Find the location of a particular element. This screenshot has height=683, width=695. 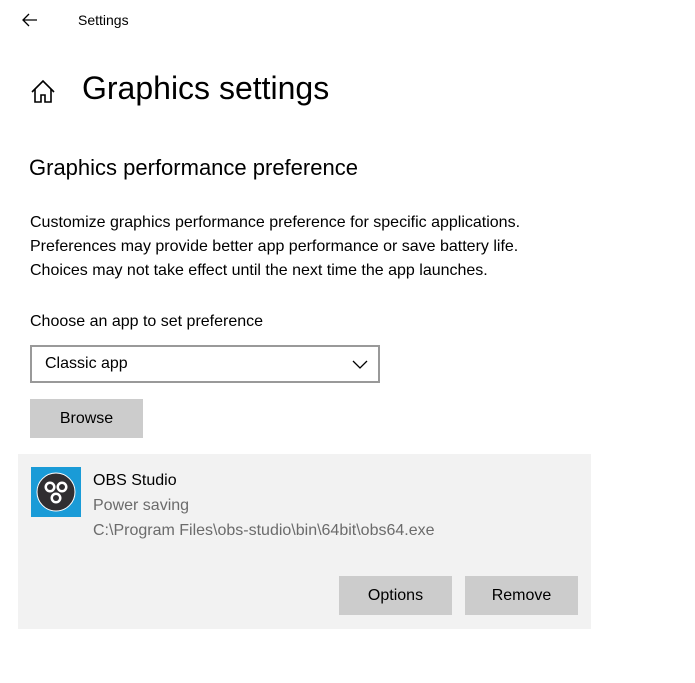

section-title: Graphics performance preference is located at coordinates (193, 167).